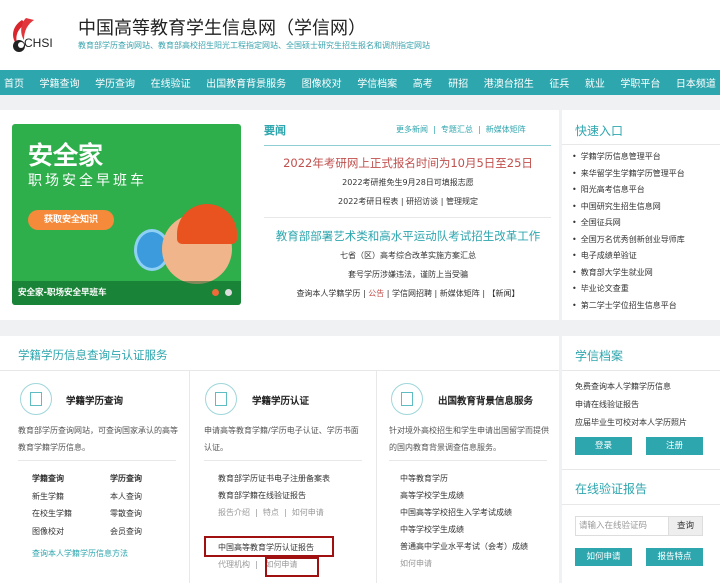 Image resolution: width=720 pixels, height=583 pixels. What do you see at coordinates (246, 82) in the screenshot?
I see `nav-item: 出国教育背景服务` at bounding box center [246, 82].